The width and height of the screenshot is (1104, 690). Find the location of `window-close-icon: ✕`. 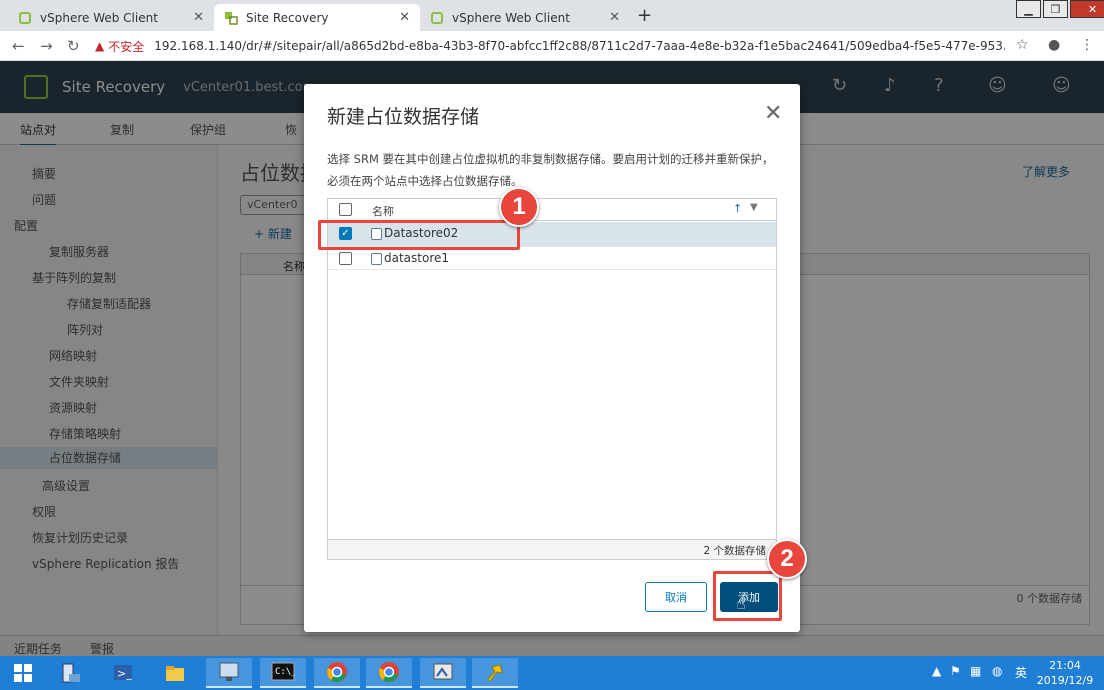

window-close-icon: ✕ is located at coordinates (1087, 9).